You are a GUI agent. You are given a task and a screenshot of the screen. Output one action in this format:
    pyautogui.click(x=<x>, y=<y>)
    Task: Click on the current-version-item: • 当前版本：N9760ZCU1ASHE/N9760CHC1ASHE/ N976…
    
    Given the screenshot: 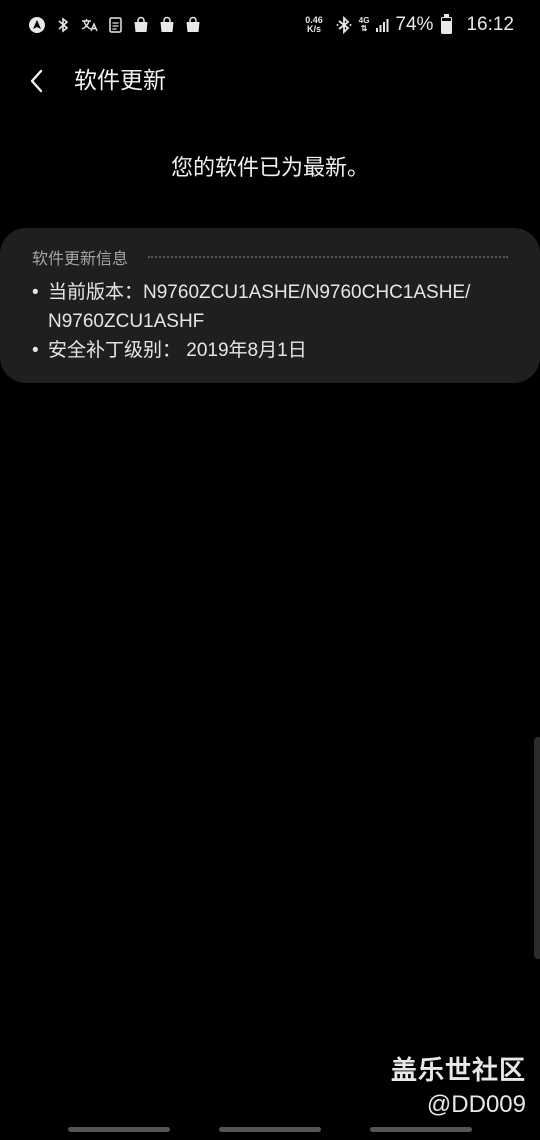 What is the action you would take?
    pyautogui.click(x=270, y=307)
    